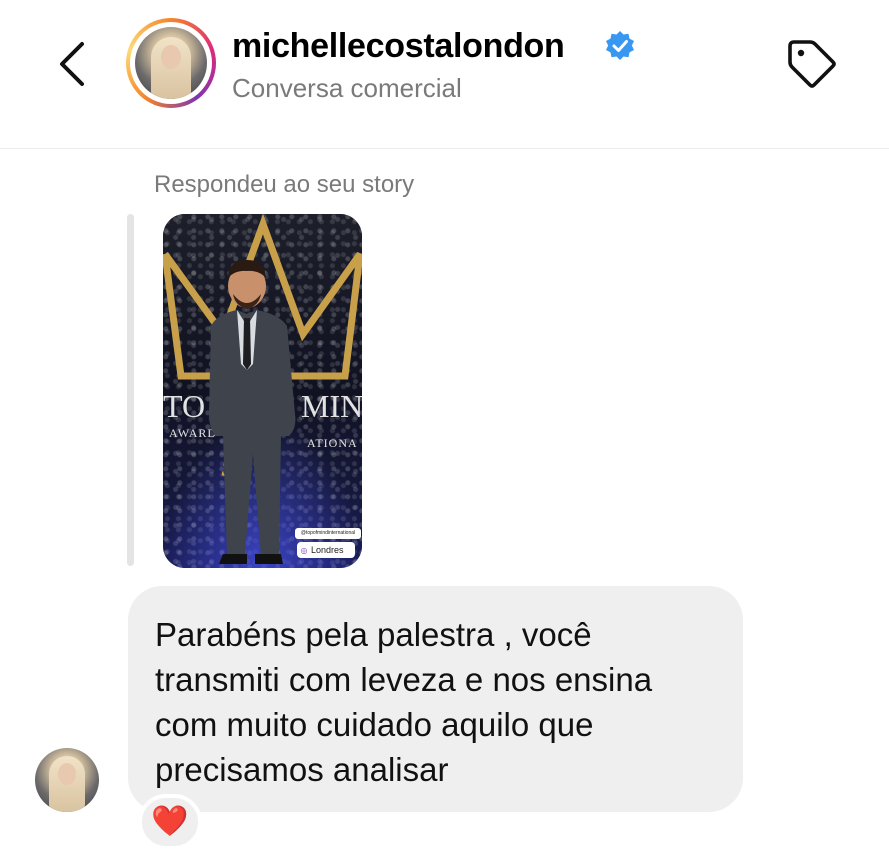  I want to click on label-button, so click(812, 64).